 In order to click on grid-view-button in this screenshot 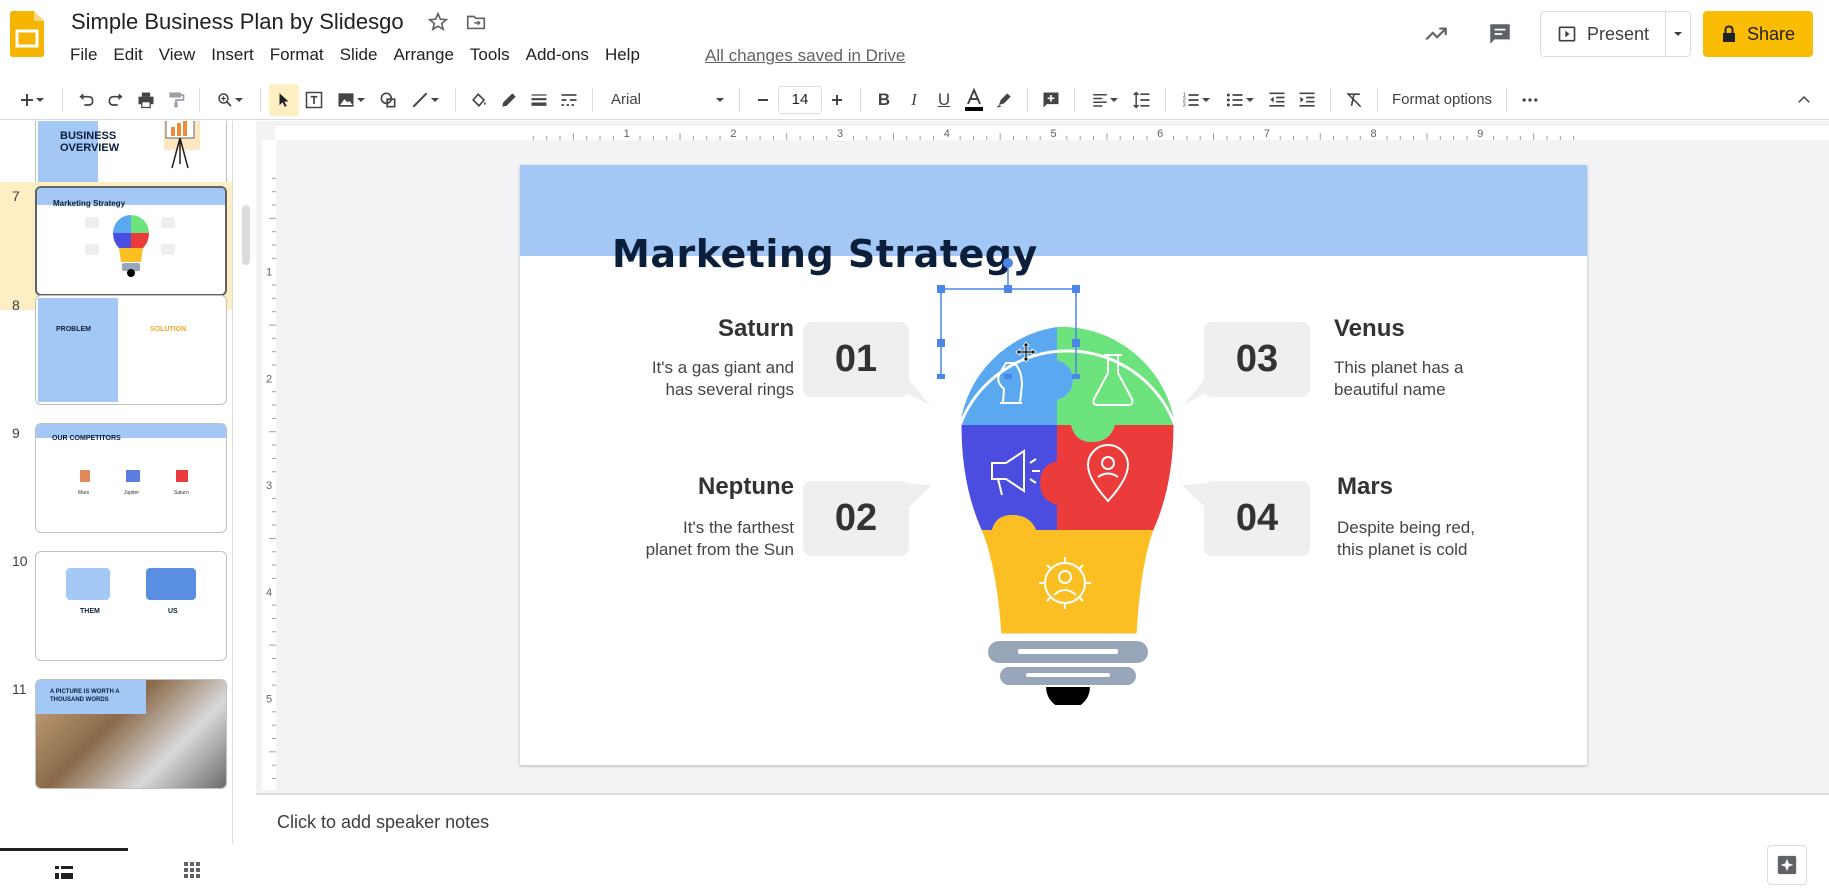, I will do `click(192, 870)`.